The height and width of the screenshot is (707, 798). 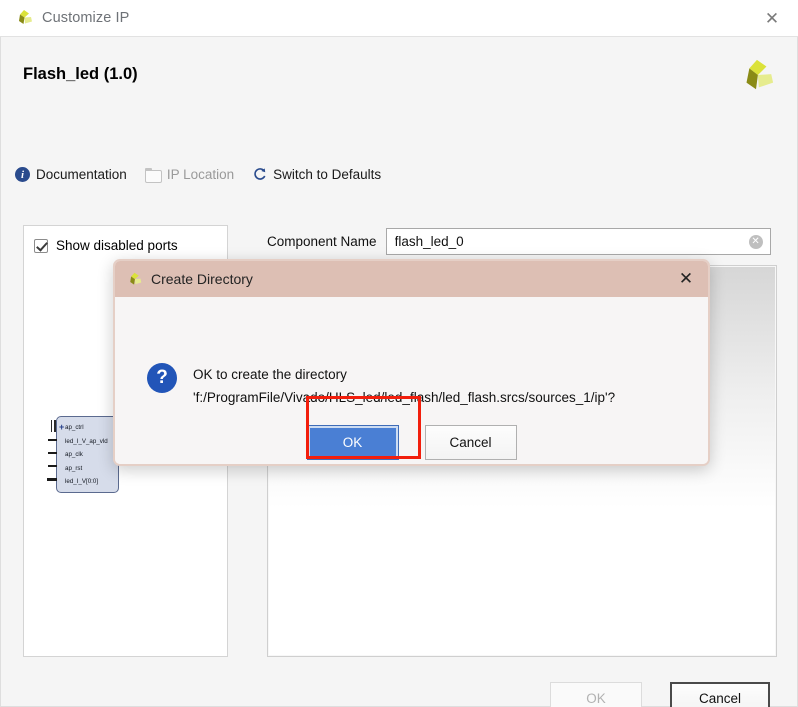 What do you see at coordinates (41, 245) in the screenshot?
I see `checkbox-box` at bounding box center [41, 245].